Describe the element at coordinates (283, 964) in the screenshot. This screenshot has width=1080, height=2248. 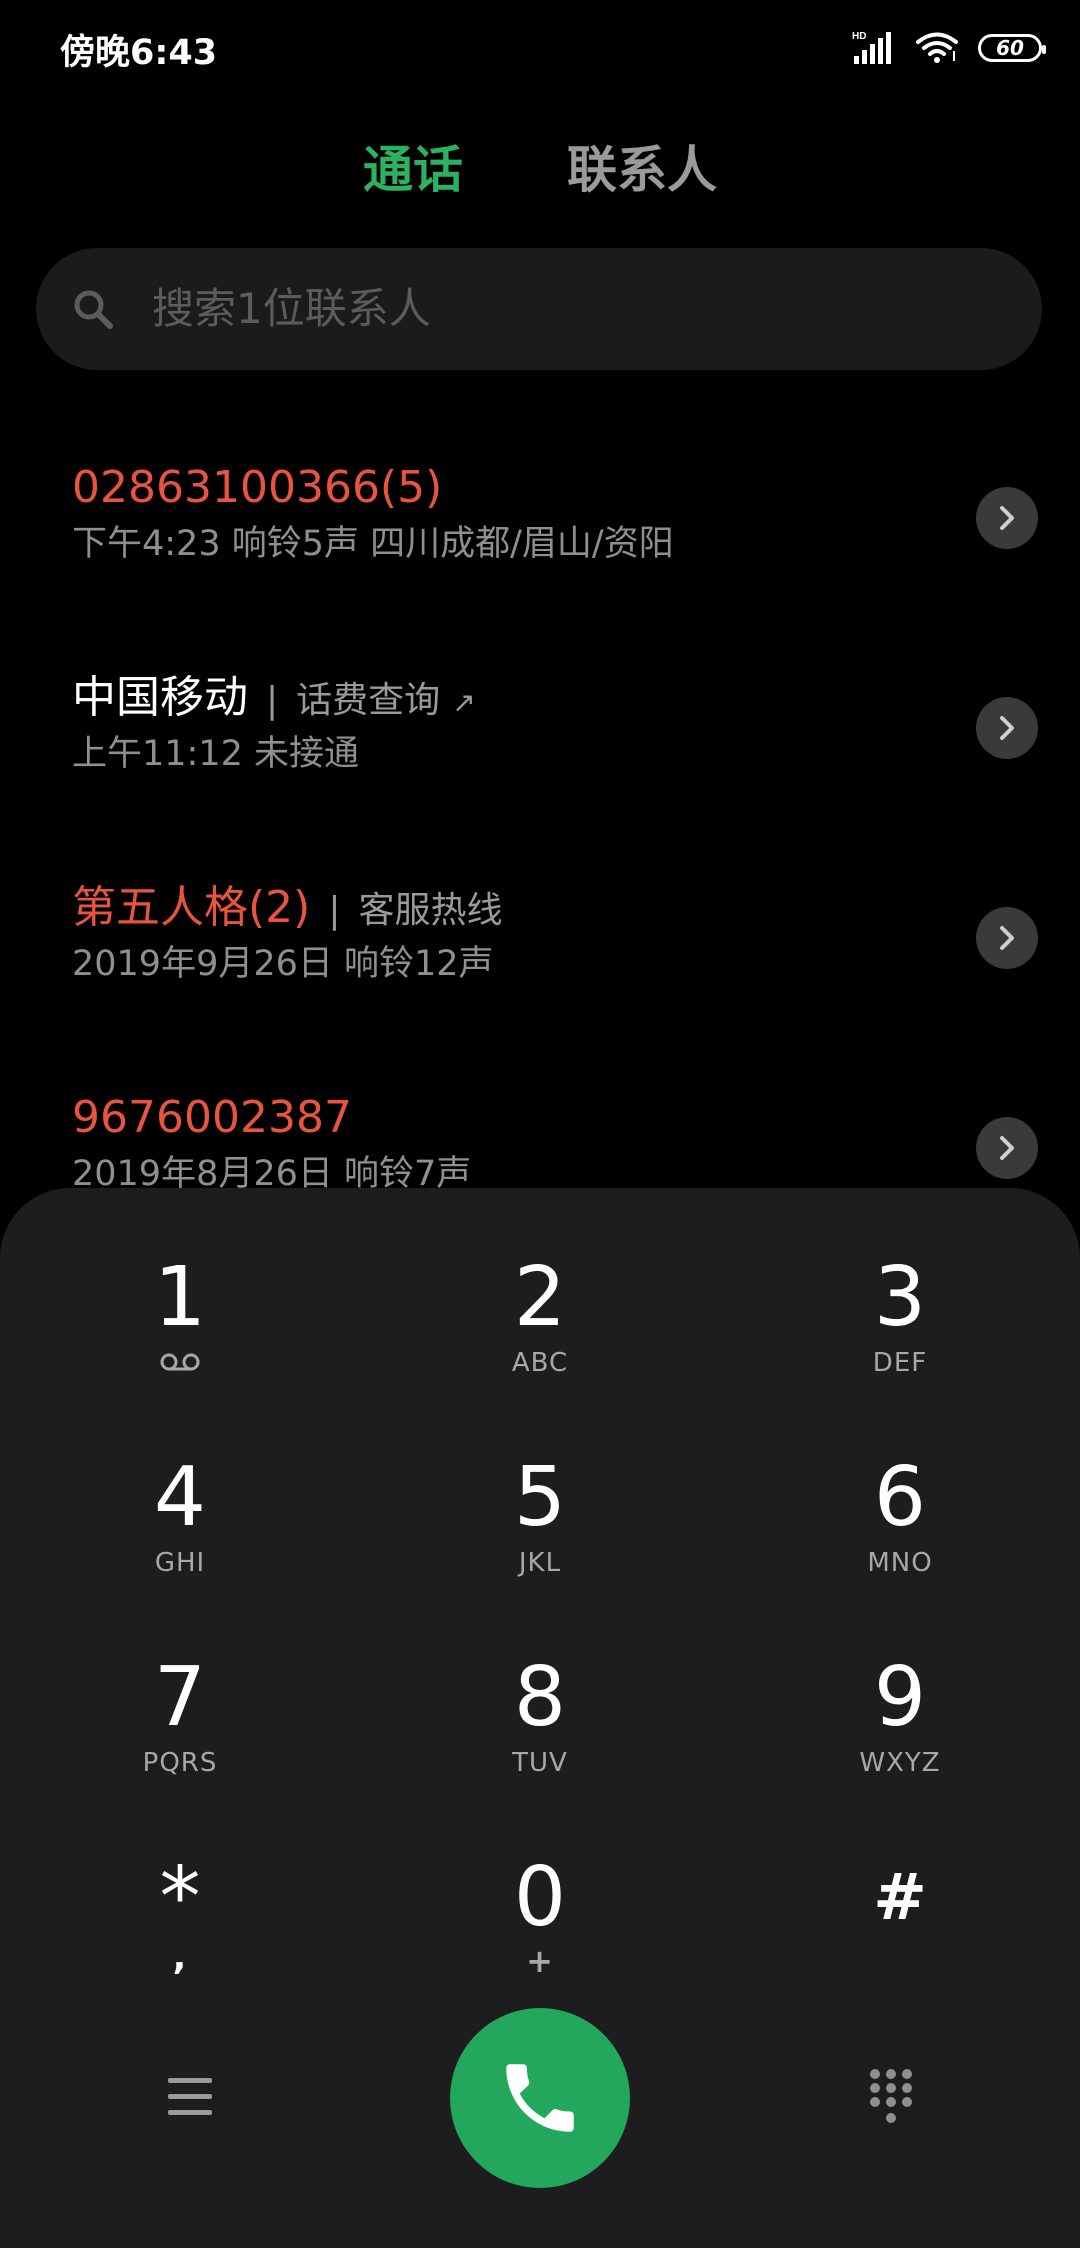
I see `call-detail: 2019年9月26日 响铃12声` at that location.